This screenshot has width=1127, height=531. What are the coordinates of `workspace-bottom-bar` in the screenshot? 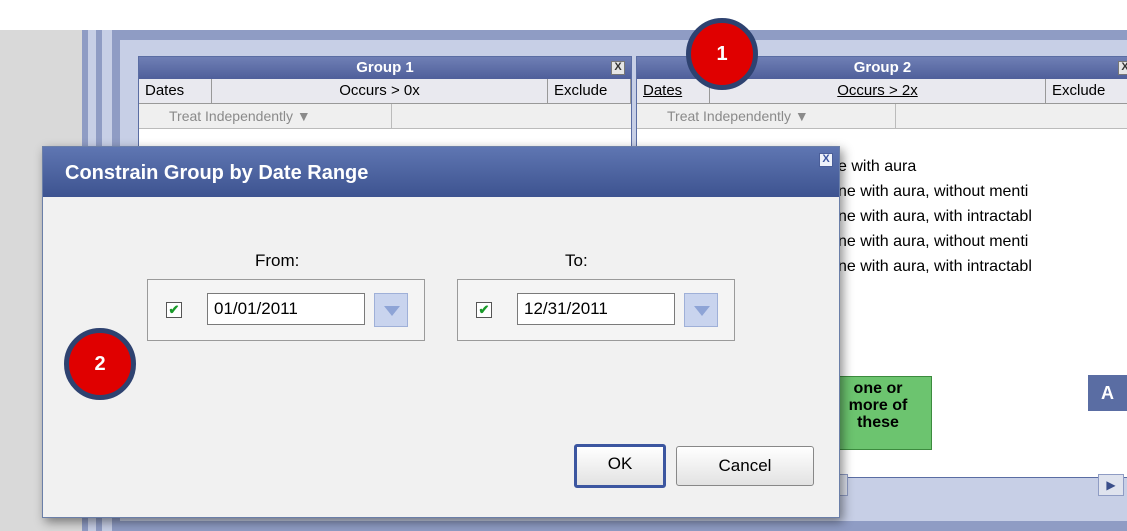 It's located at (623, 526).